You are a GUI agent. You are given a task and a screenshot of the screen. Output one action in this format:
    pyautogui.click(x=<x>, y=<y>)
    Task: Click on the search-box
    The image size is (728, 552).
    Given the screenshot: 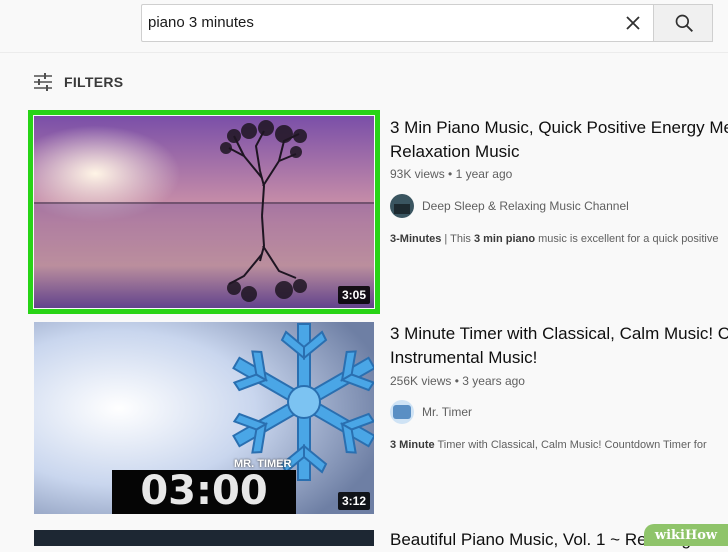 What is the action you would take?
    pyautogui.click(x=397, y=23)
    